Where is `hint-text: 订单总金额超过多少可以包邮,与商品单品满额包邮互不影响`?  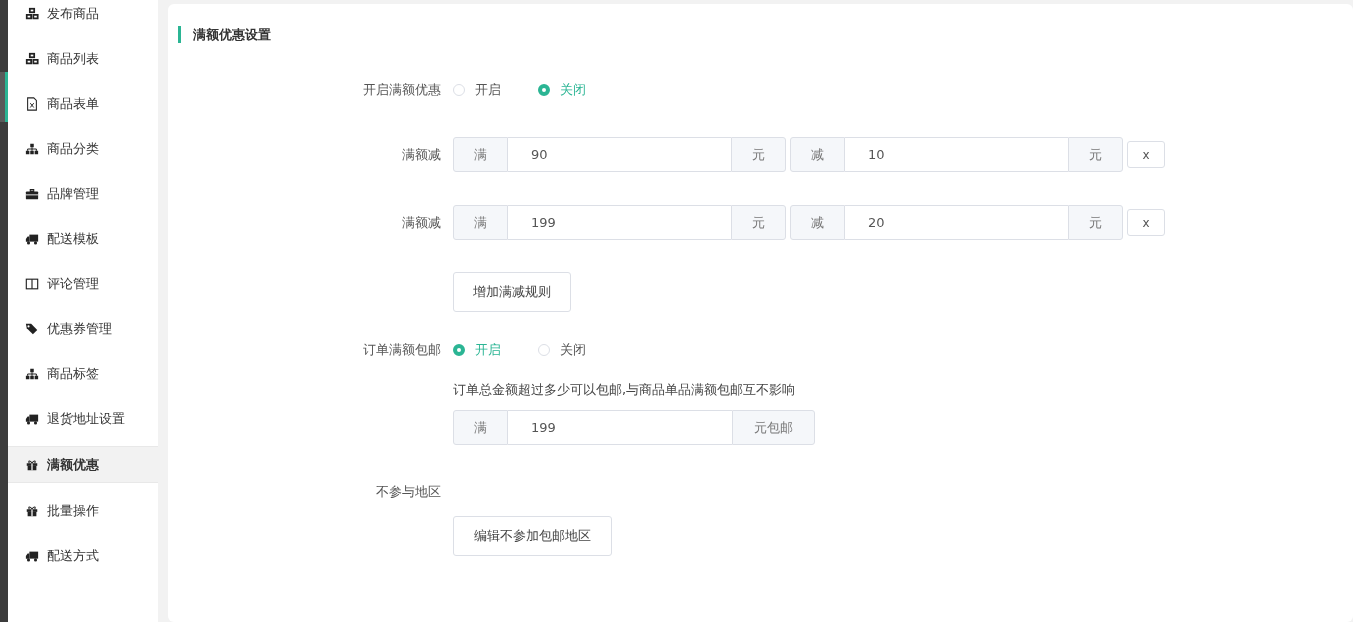
hint-text: 订单总金额超过多少可以包邮,与商品单品满额包邮互不影响 is located at coordinates (624, 390).